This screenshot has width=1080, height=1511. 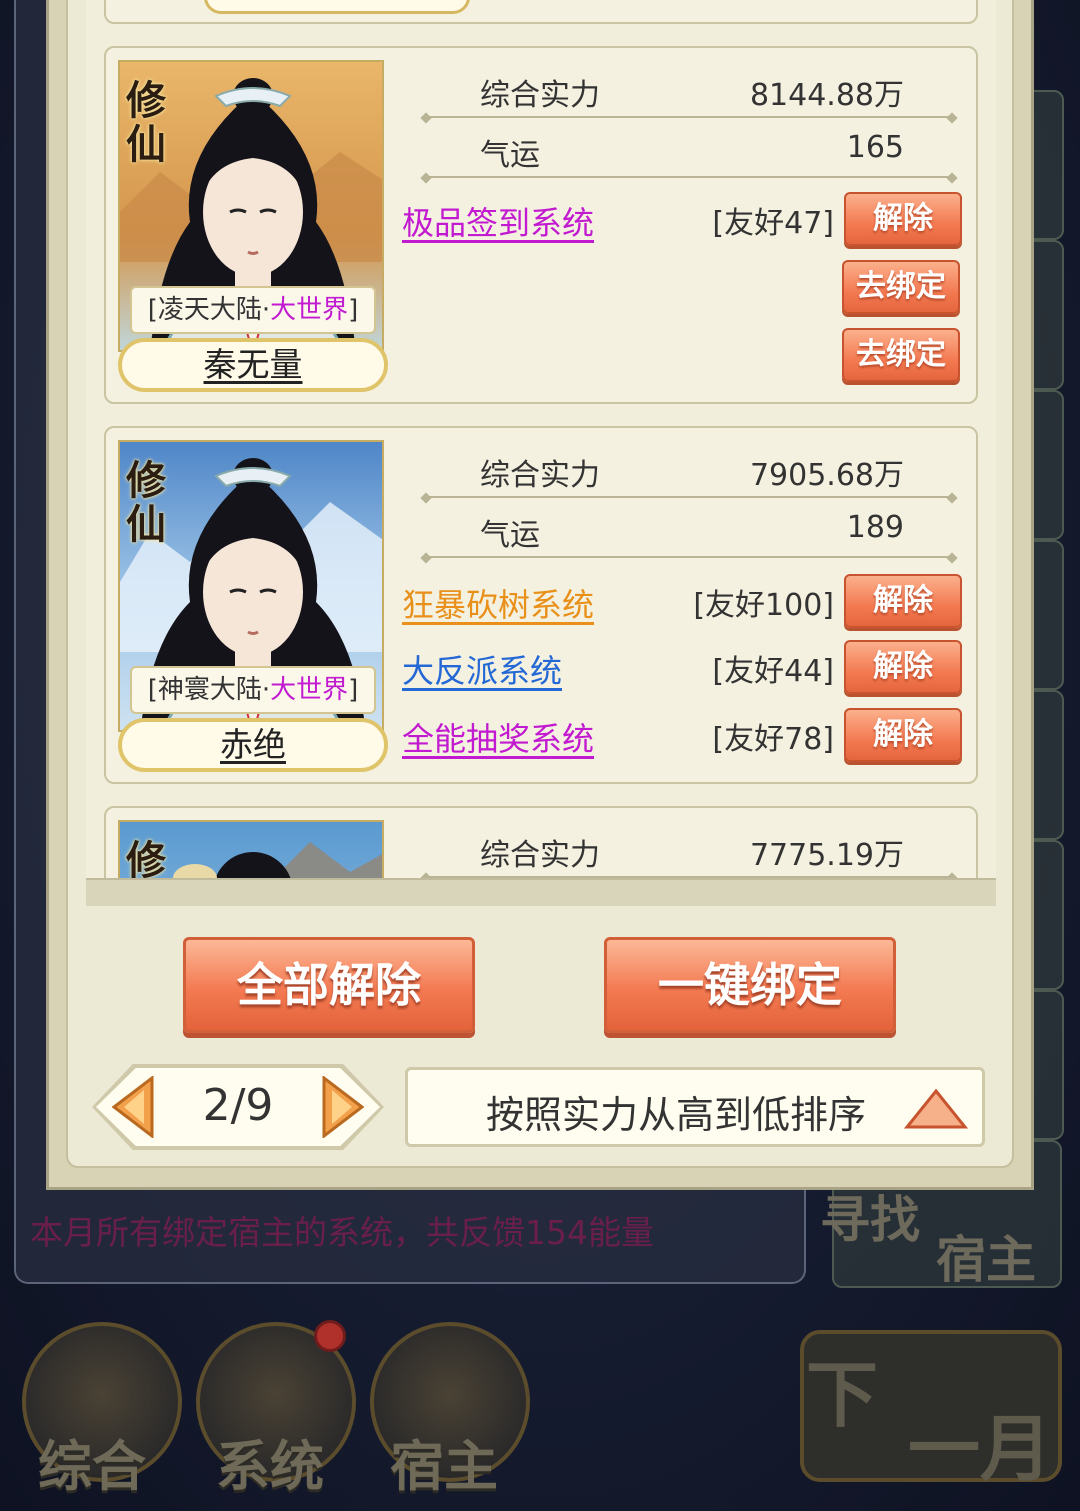 What do you see at coordinates (689, 529) in the screenshot?
I see `luck-row: 气运 189` at bounding box center [689, 529].